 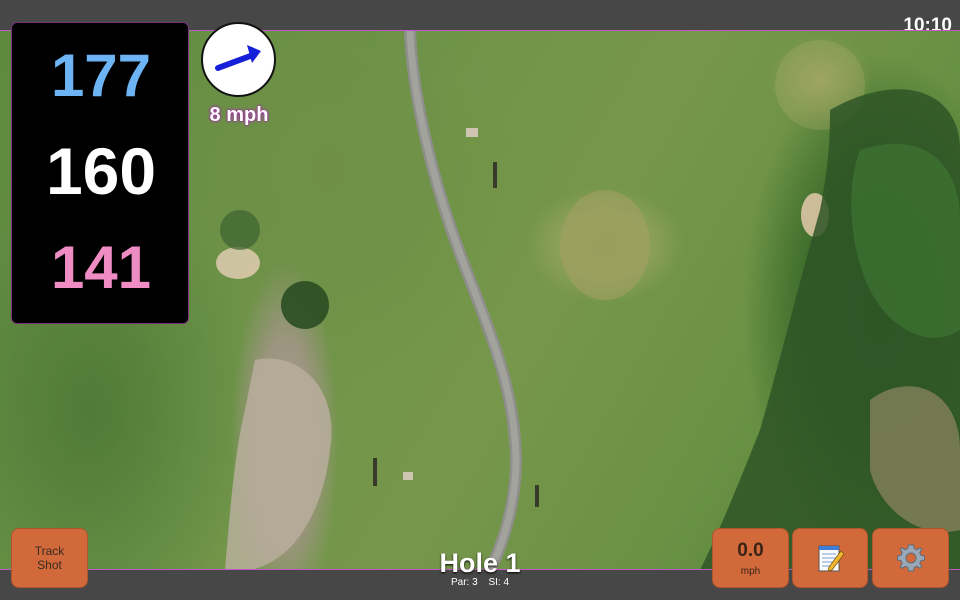 I want to click on par-label: Par: 3, so click(x=464, y=582).